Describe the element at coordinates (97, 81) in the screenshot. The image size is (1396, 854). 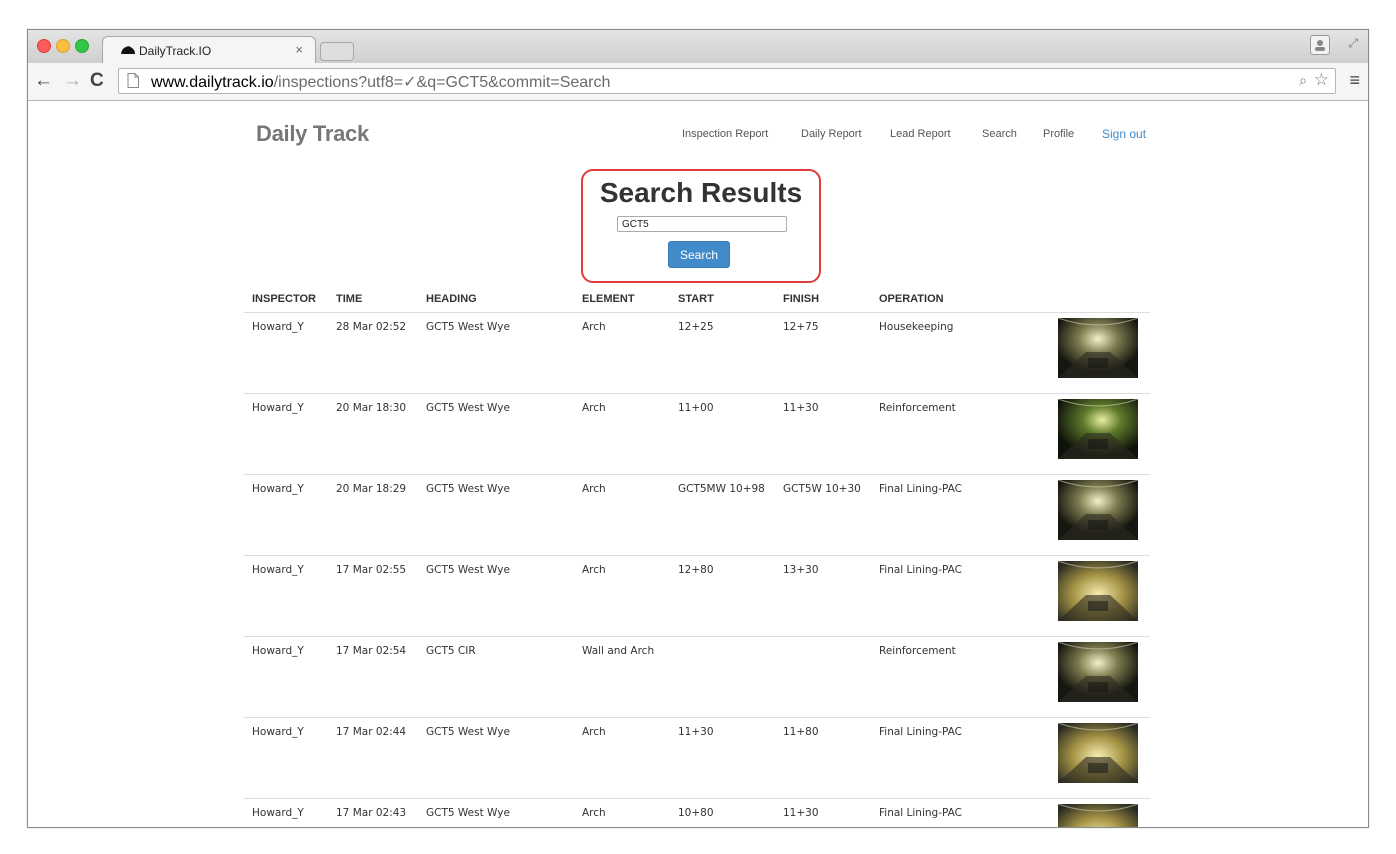
I see `reload-icon: C` at that location.